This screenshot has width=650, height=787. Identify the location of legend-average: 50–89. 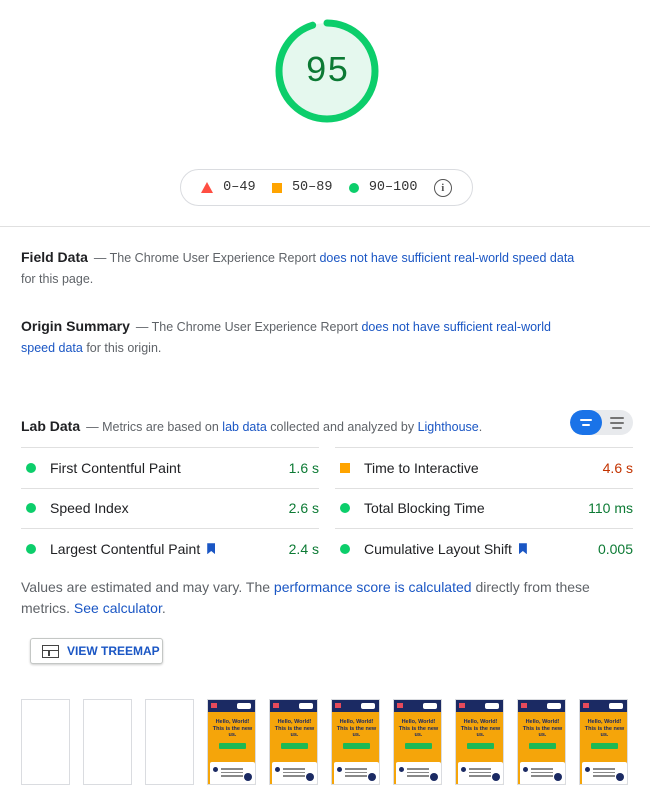
(302, 187).